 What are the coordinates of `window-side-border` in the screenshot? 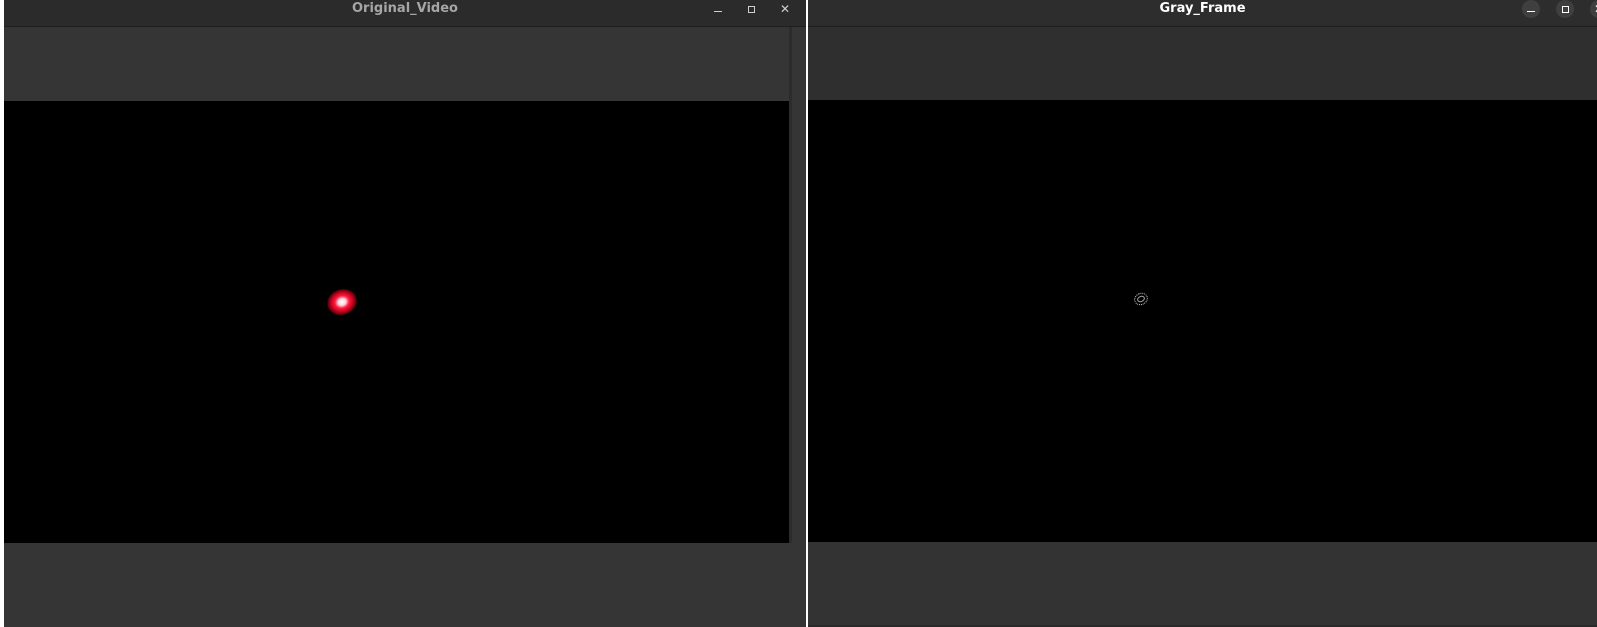 It's located at (797, 327).